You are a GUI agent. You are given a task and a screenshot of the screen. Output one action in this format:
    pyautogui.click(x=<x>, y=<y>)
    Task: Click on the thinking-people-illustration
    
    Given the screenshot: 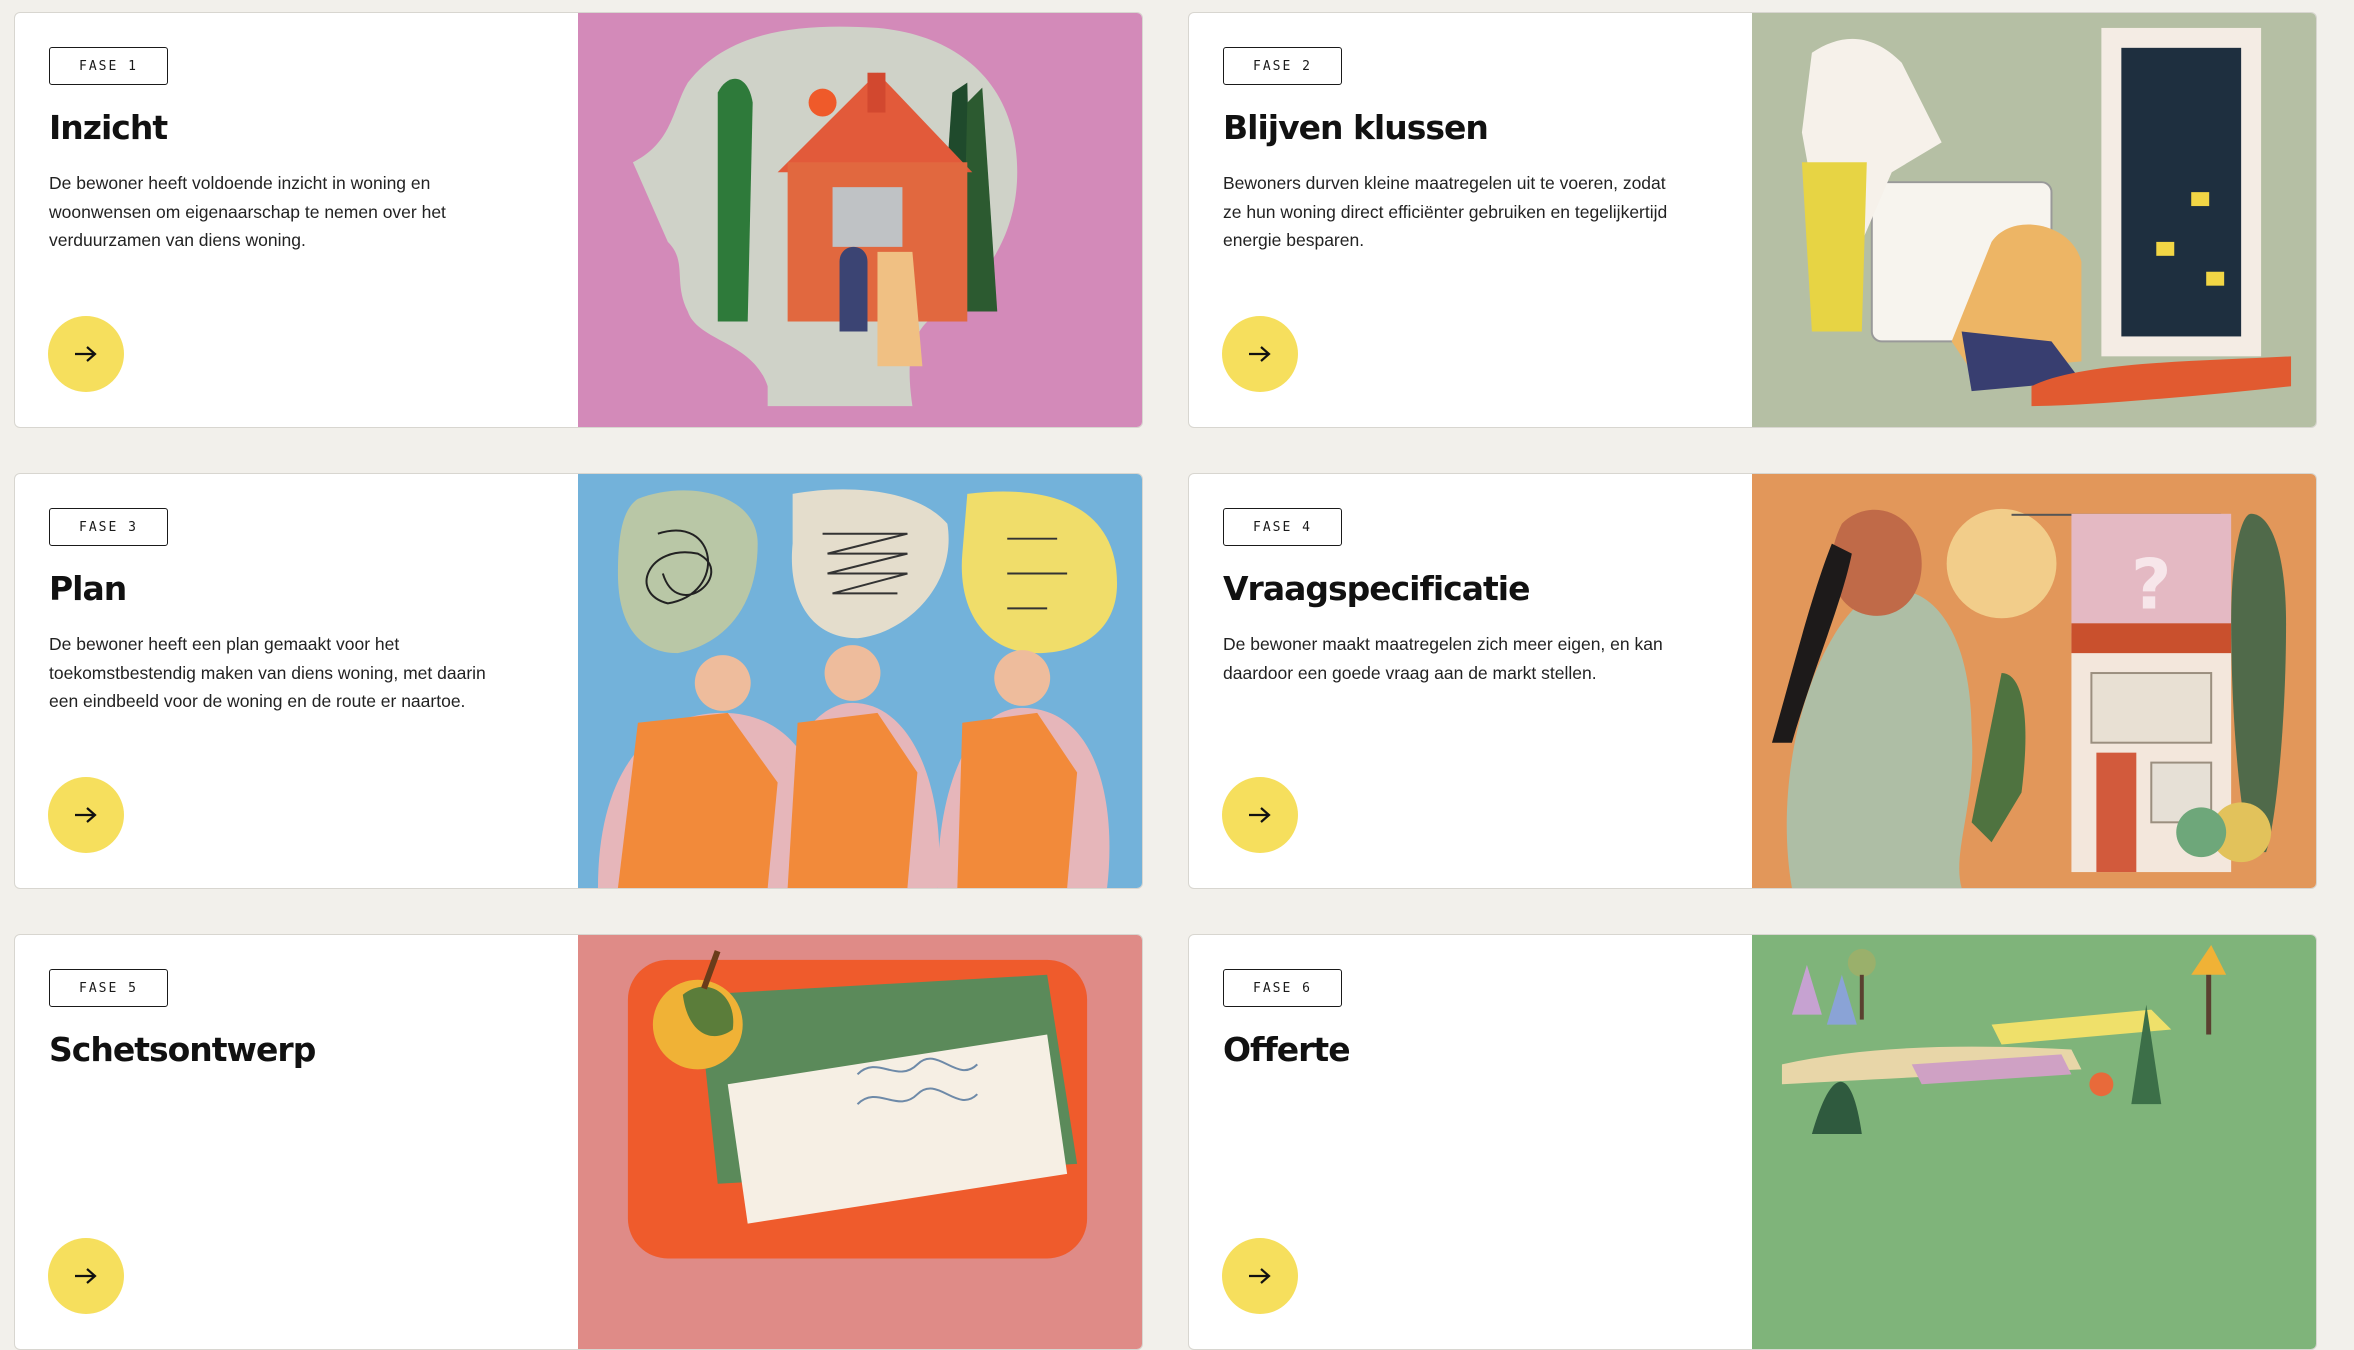 What is the action you would take?
    pyautogui.click(x=860, y=681)
    